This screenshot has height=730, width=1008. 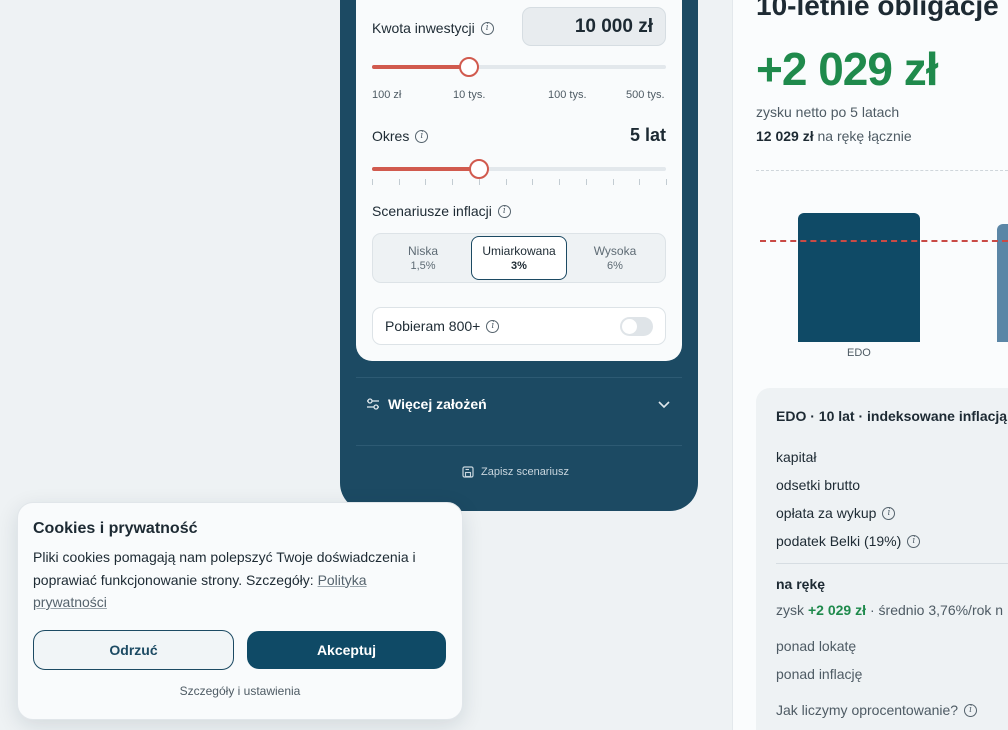 What do you see at coordinates (515, 472) in the screenshot?
I see `save-scenario-button: Zapisz scenariusz` at bounding box center [515, 472].